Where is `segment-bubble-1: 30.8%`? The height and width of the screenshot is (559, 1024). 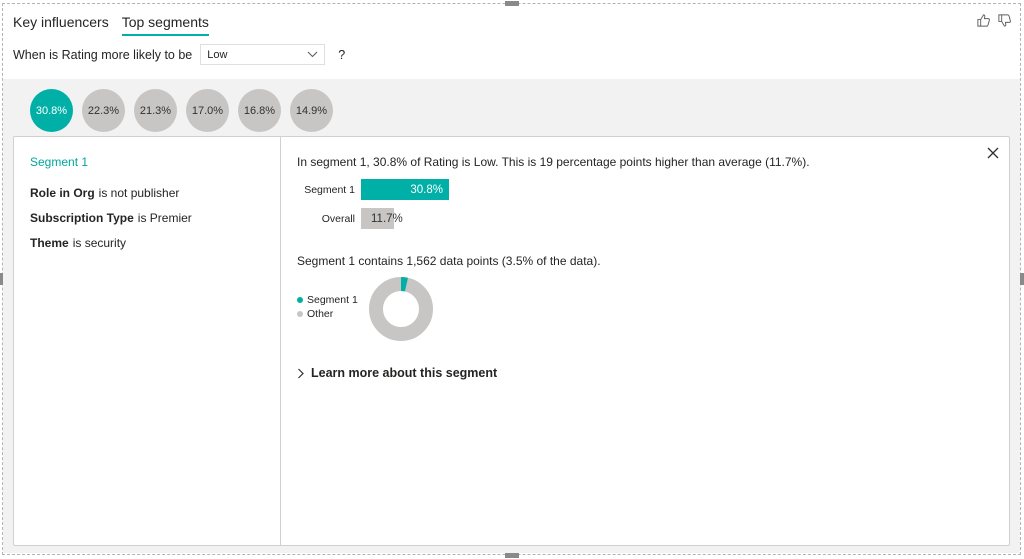 segment-bubble-1: 30.8% is located at coordinates (51, 110).